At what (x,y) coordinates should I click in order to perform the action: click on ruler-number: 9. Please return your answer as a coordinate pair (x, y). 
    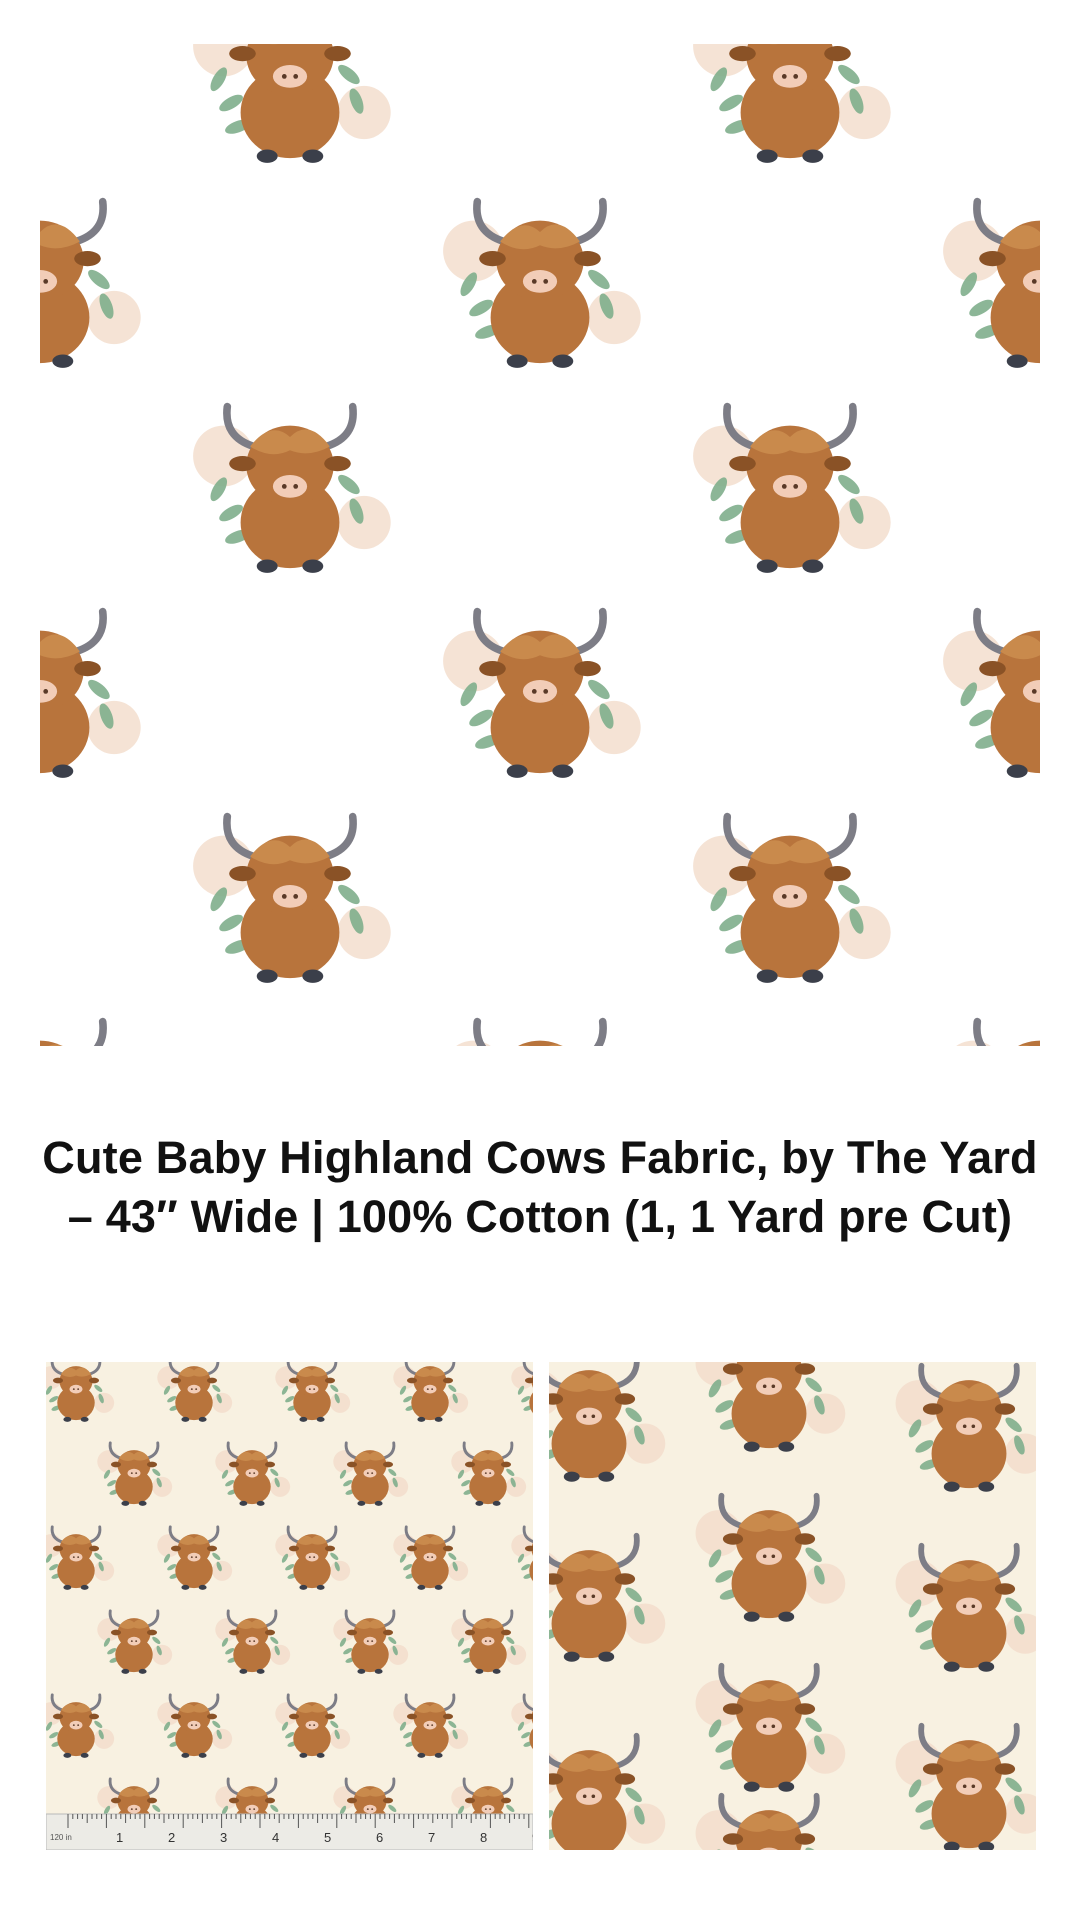
    Looking at the image, I should click on (532, 1837).